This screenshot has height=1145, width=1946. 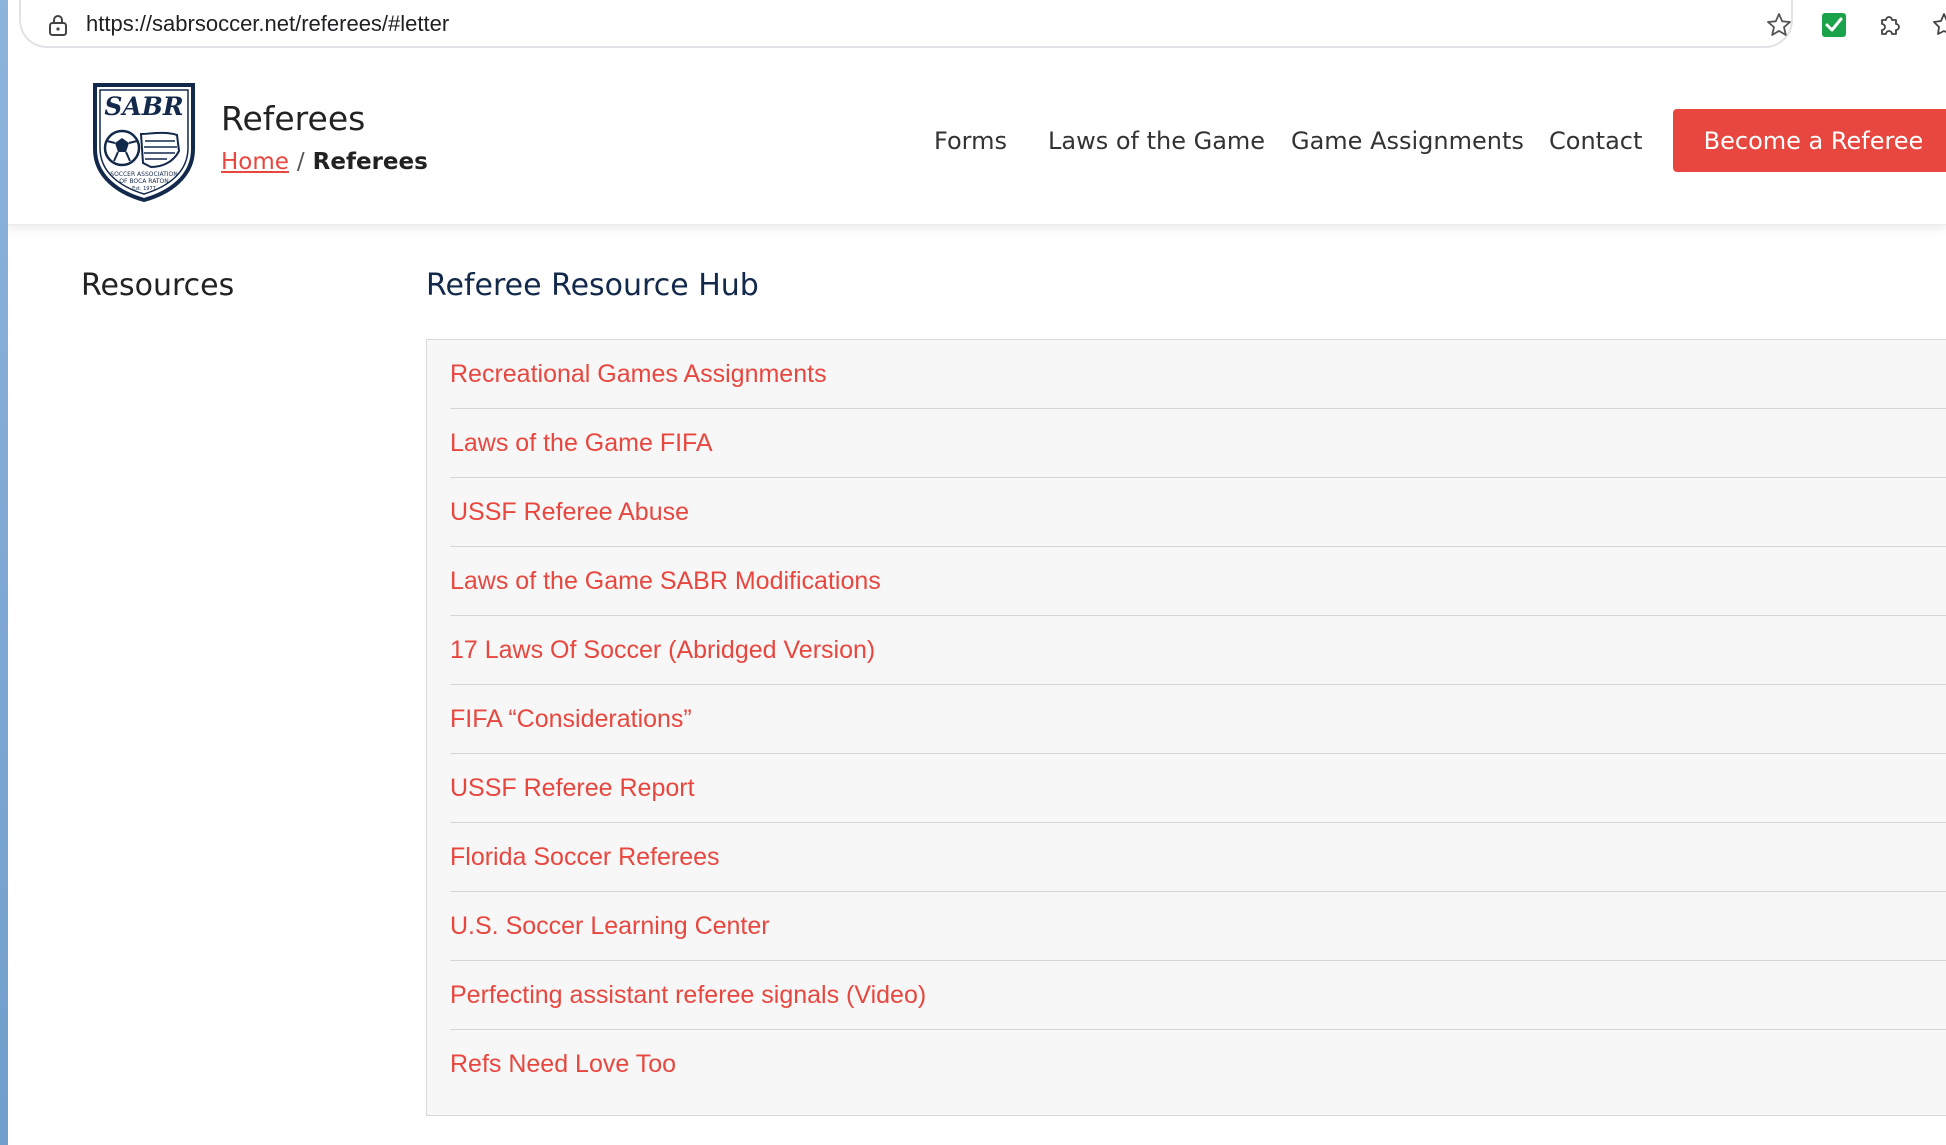 What do you see at coordinates (572, 788) in the screenshot?
I see `resource-link-ussf-referee-report: USSF Referee Report` at bounding box center [572, 788].